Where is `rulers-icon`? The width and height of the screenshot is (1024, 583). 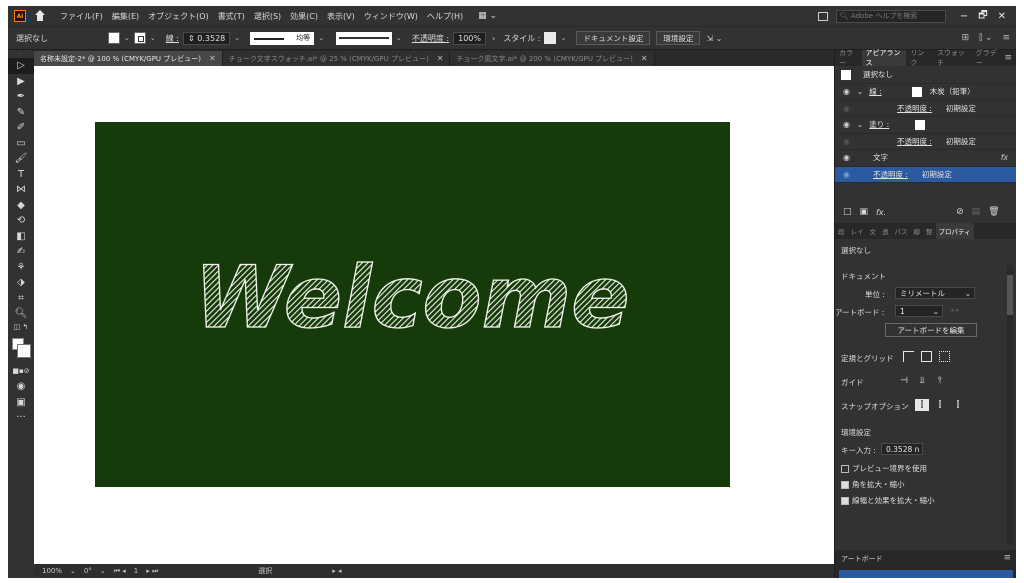 rulers-icon is located at coordinates (908, 356).